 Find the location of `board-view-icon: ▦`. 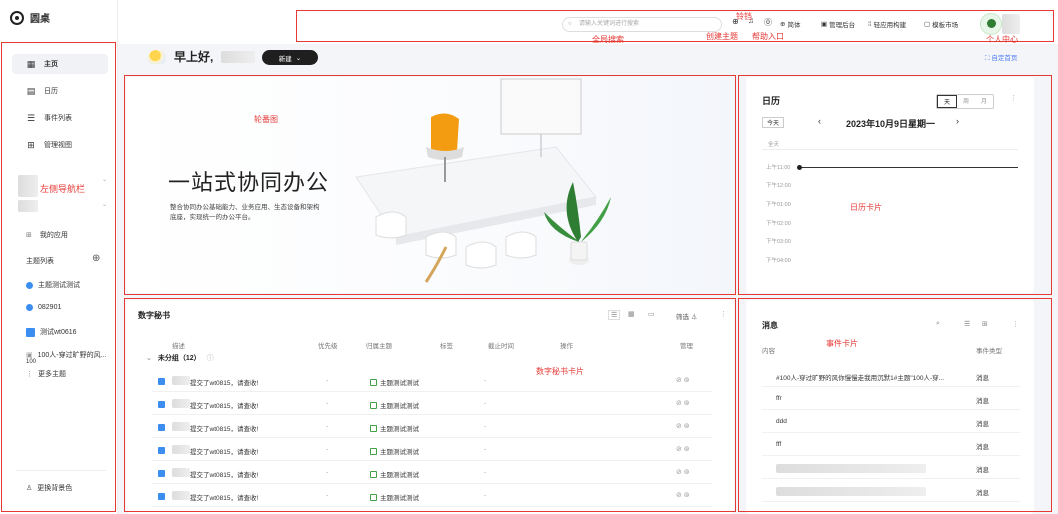

board-view-icon: ▦ is located at coordinates (631, 314).